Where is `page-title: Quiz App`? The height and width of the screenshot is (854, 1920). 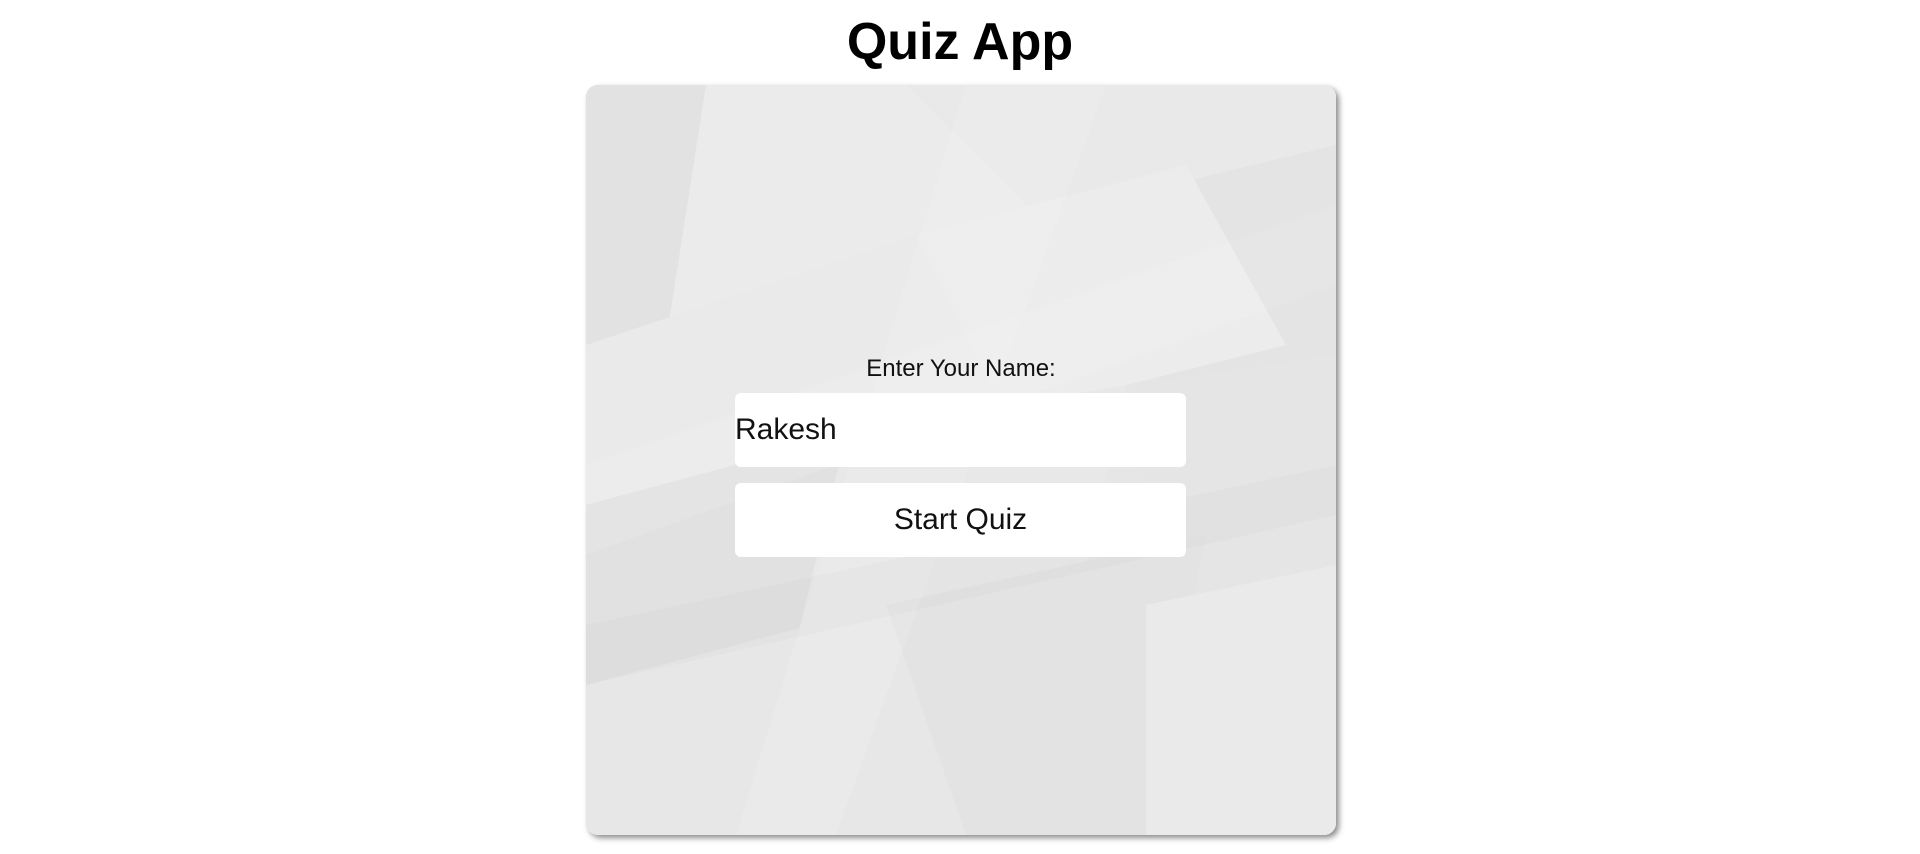
page-title: Quiz App is located at coordinates (960, 42).